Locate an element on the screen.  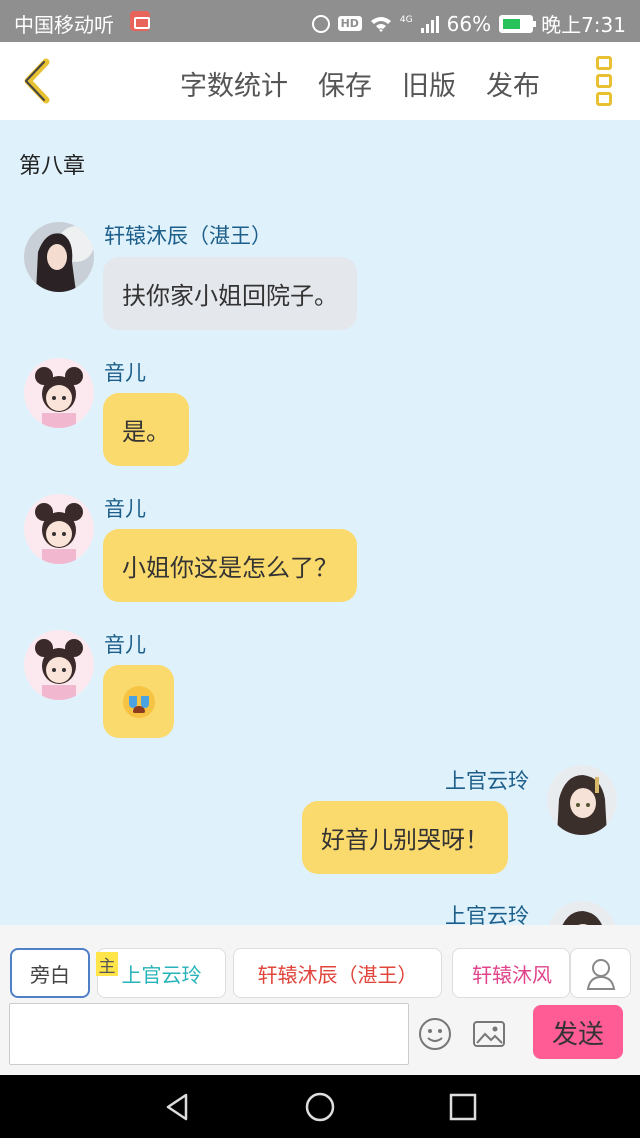
role-chip-xuanyuan-muchen: 轩辕沐辰（湛王） is located at coordinates (337, 973).